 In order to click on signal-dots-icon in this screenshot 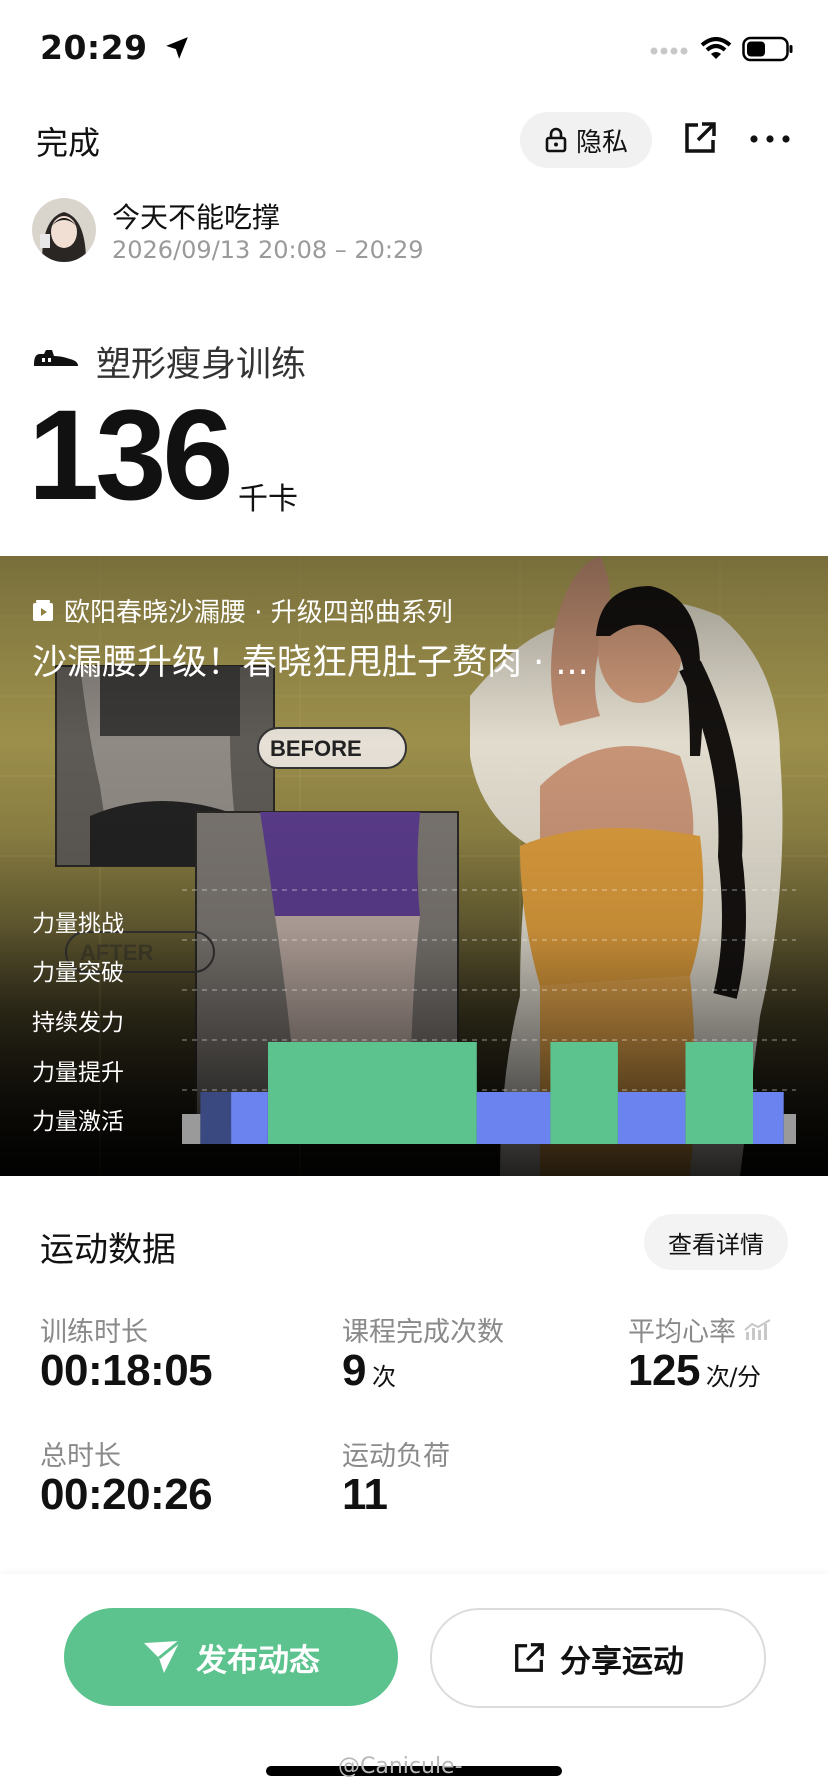, I will do `click(669, 51)`.